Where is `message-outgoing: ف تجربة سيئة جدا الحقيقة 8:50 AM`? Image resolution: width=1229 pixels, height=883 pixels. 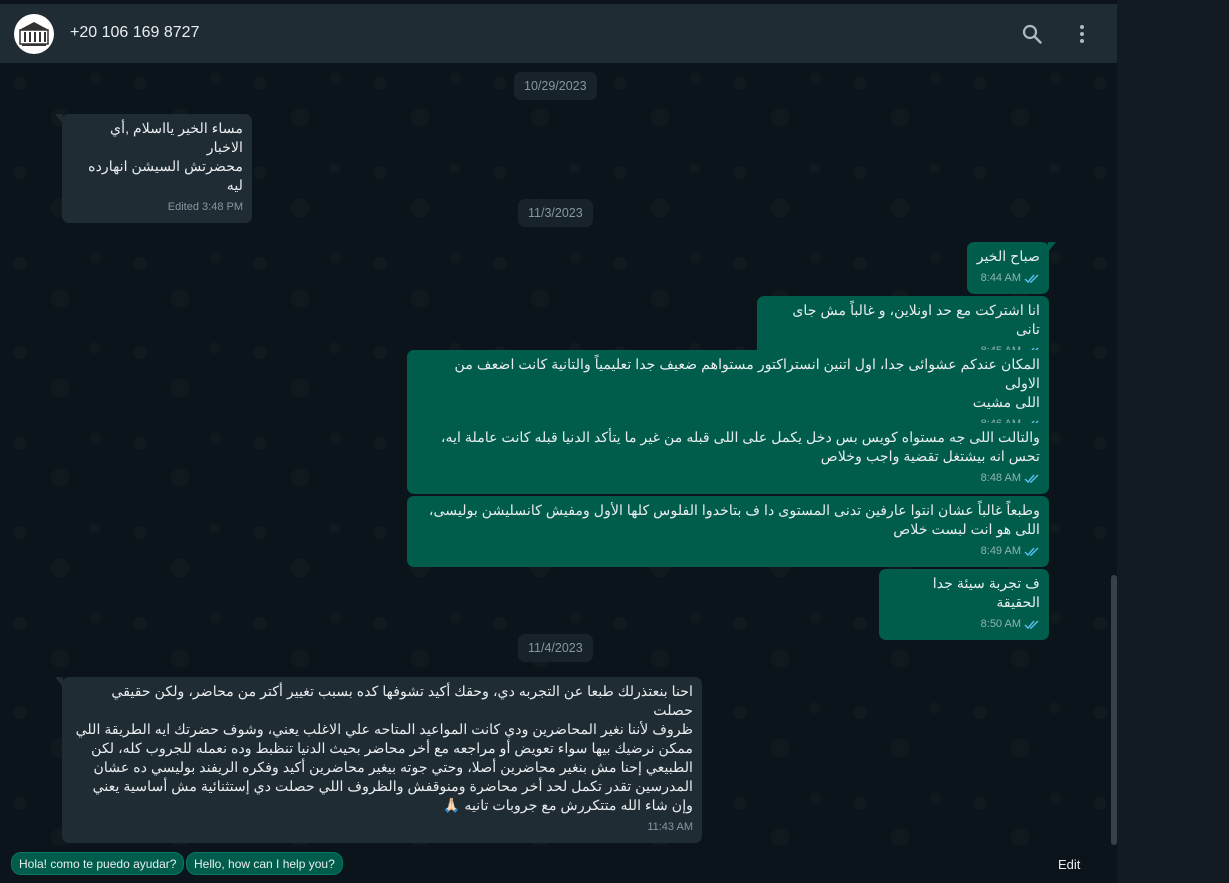
message-outgoing: ف تجربة سيئة جدا الحقيقة 8:50 AM is located at coordinates (964, 604).